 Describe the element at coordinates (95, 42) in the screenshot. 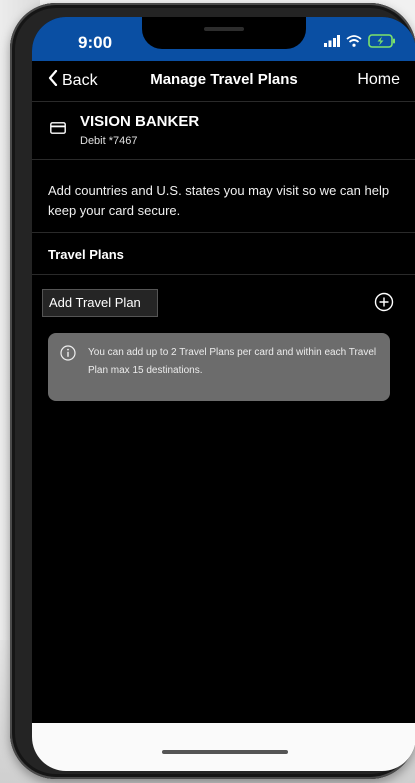

I see `status-time: 9:00` at that location.